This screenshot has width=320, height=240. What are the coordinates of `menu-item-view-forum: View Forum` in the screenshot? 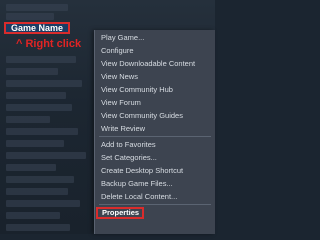 It's located at (121, 103).